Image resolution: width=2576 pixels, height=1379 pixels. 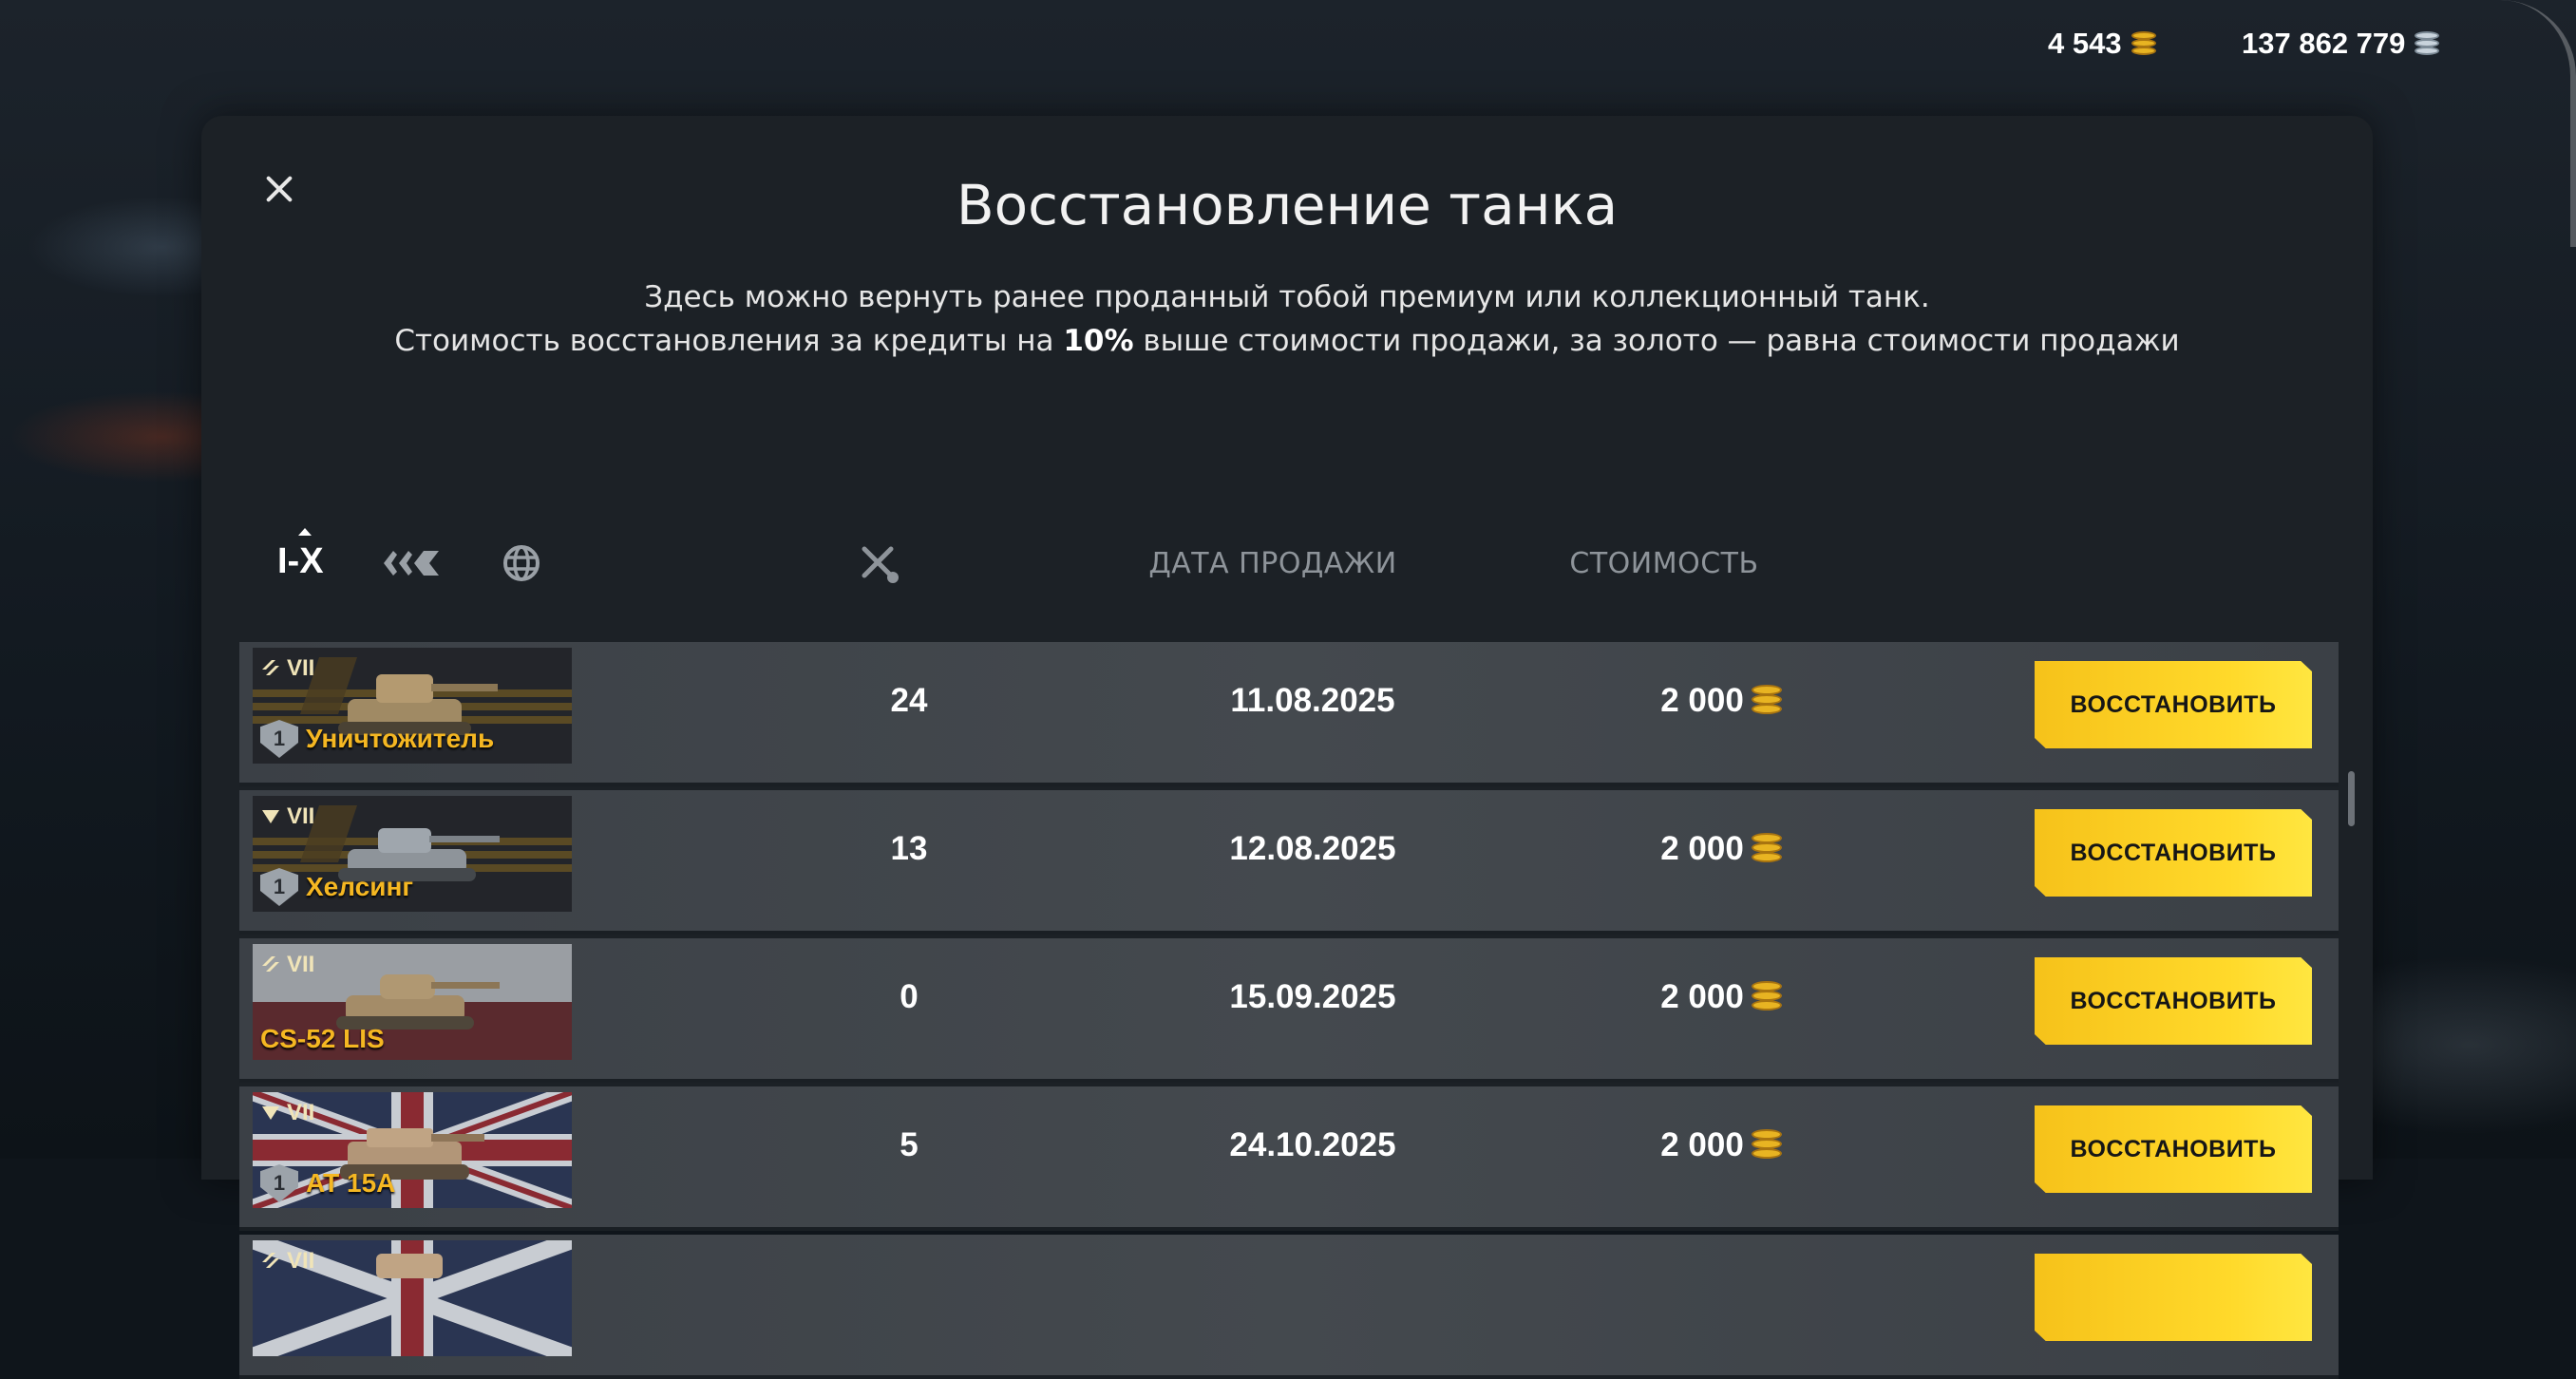 What do you see at coordinates (521, 563) in the screenshot?
I see `nation-globe-icon` at bounding box center [521, 563].